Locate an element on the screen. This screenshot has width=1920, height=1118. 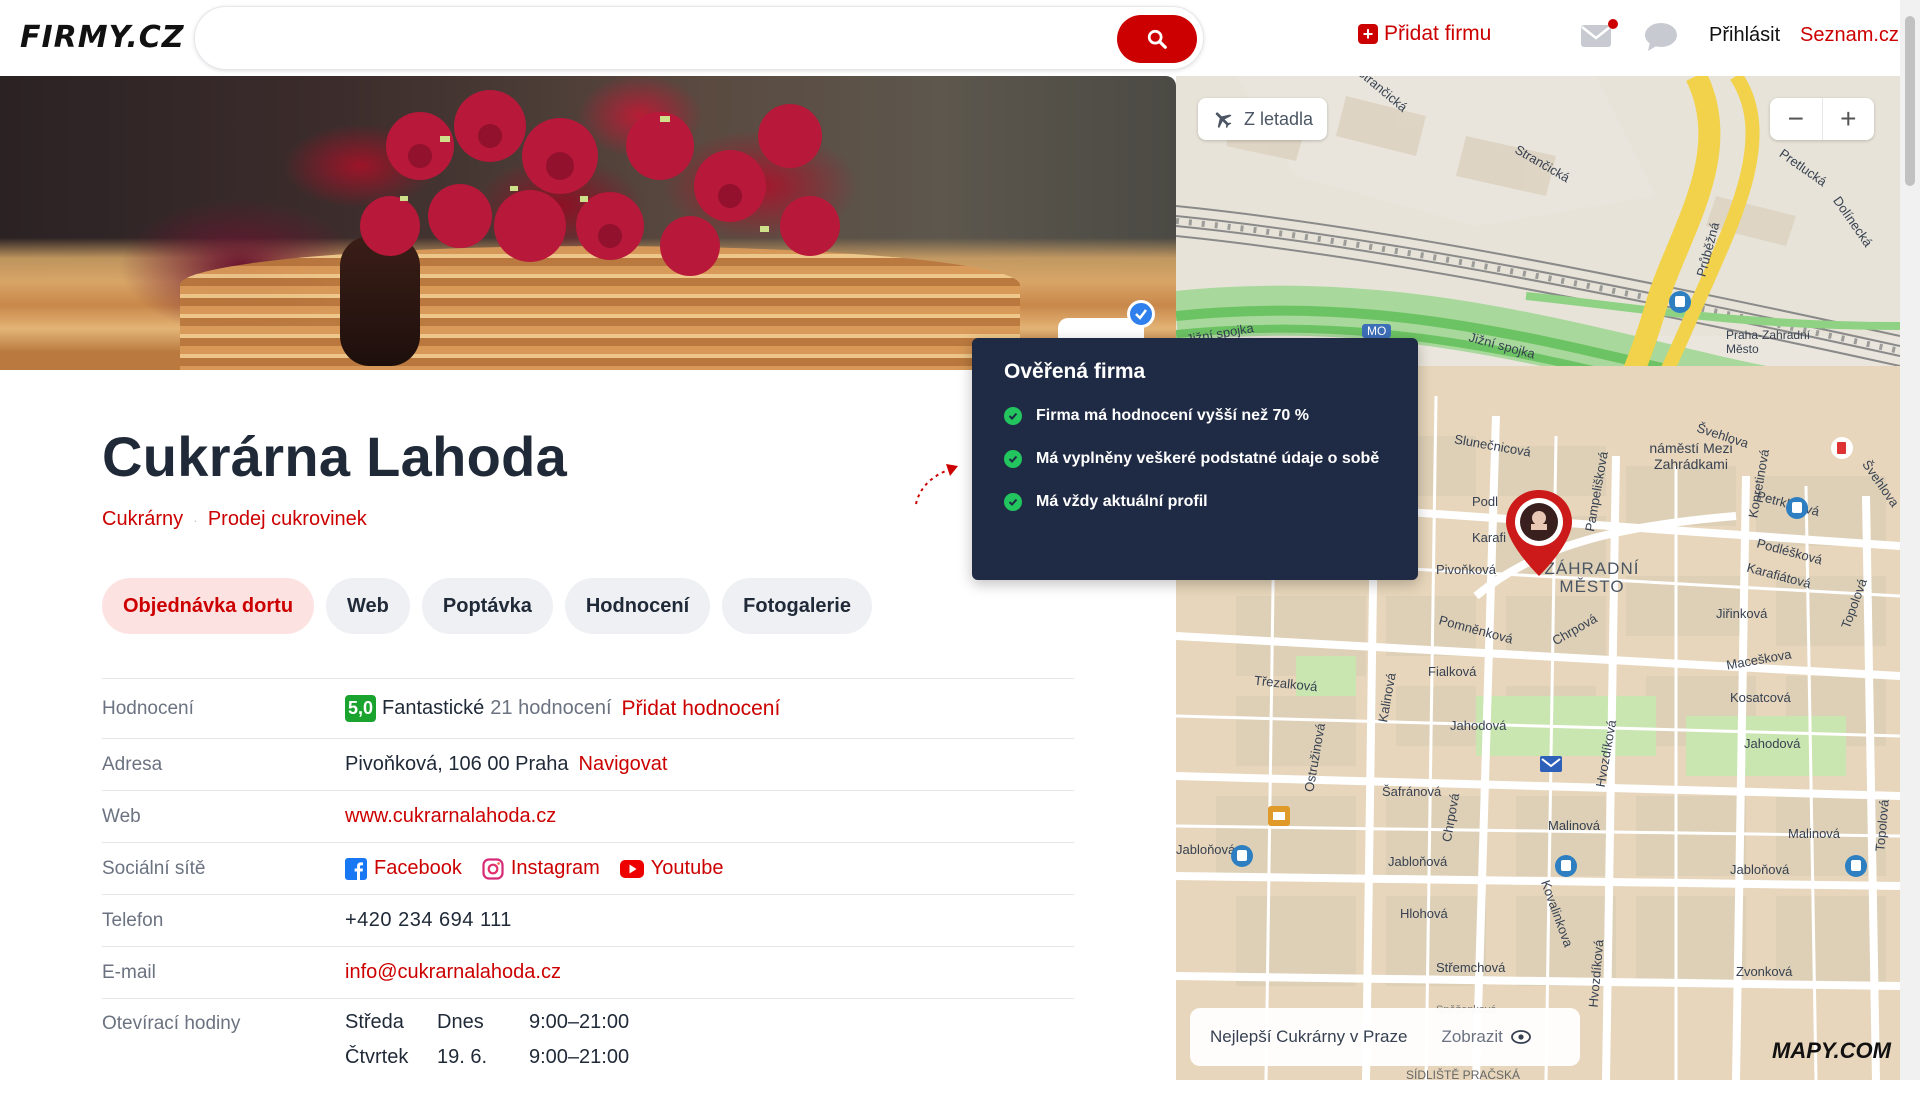
chat-icon is located at coordinates (1661, 37).